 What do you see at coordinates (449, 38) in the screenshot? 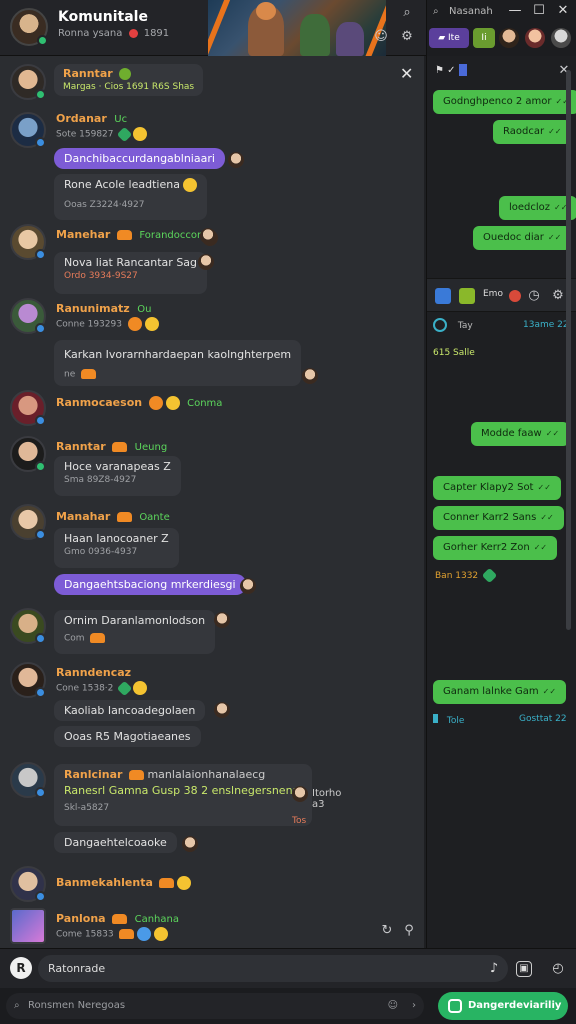
I see `tab-chip-purple: ▰ Ite` at bounding box center [449, 38].